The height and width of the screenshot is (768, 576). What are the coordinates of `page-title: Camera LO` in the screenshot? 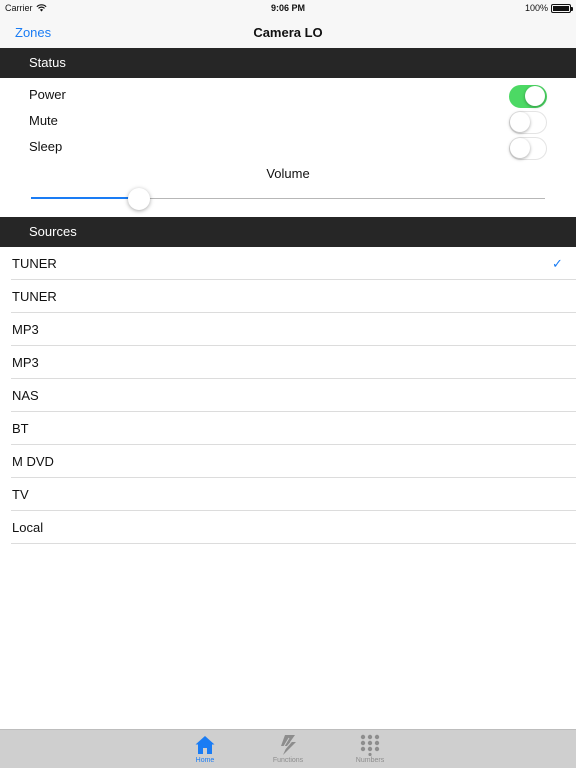 It's located at (288, 32).